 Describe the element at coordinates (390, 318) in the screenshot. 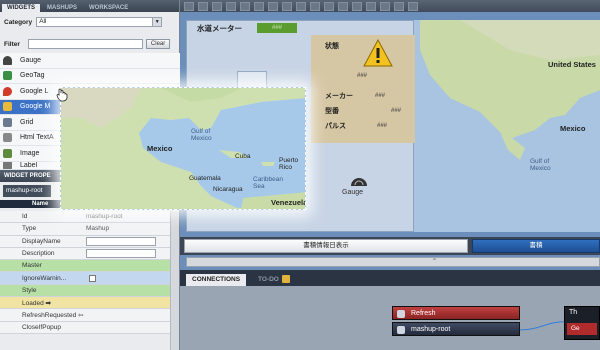

I see `connections-canvas: Refresh mashup-root Th Ge` at that location.